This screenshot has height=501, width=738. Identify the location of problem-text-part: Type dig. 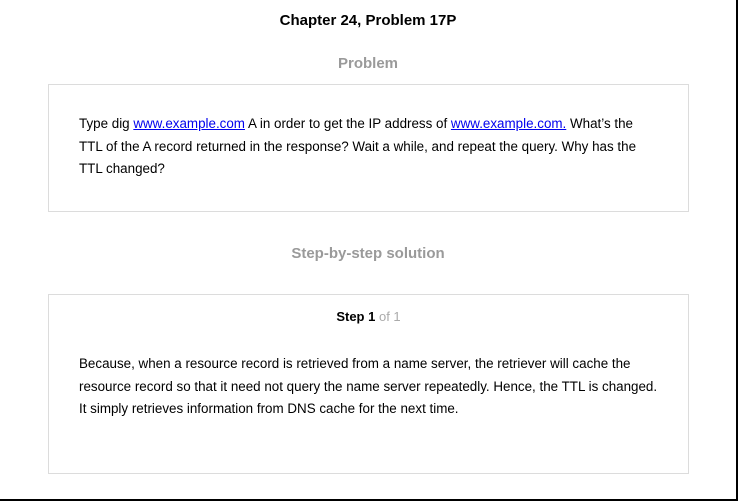
(106, 123).